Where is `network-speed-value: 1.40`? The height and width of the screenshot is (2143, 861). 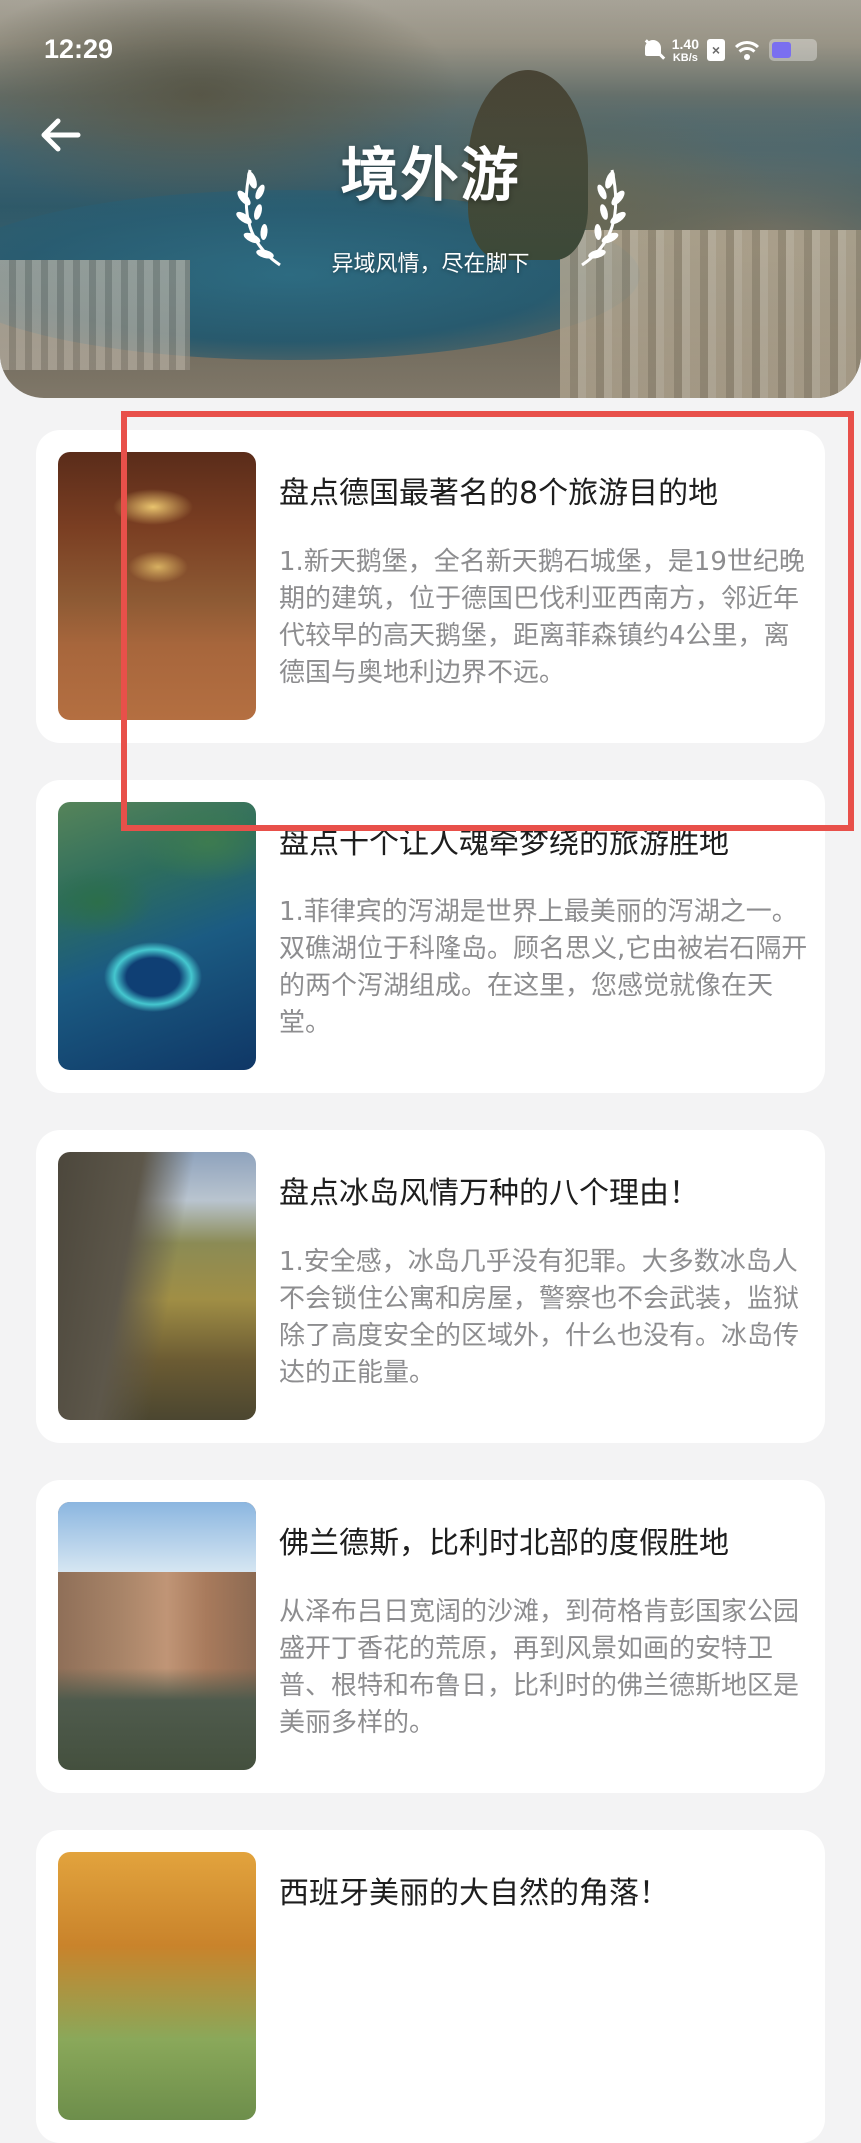 network-speed-value: 1.40 is located at coordinates (685, 43).